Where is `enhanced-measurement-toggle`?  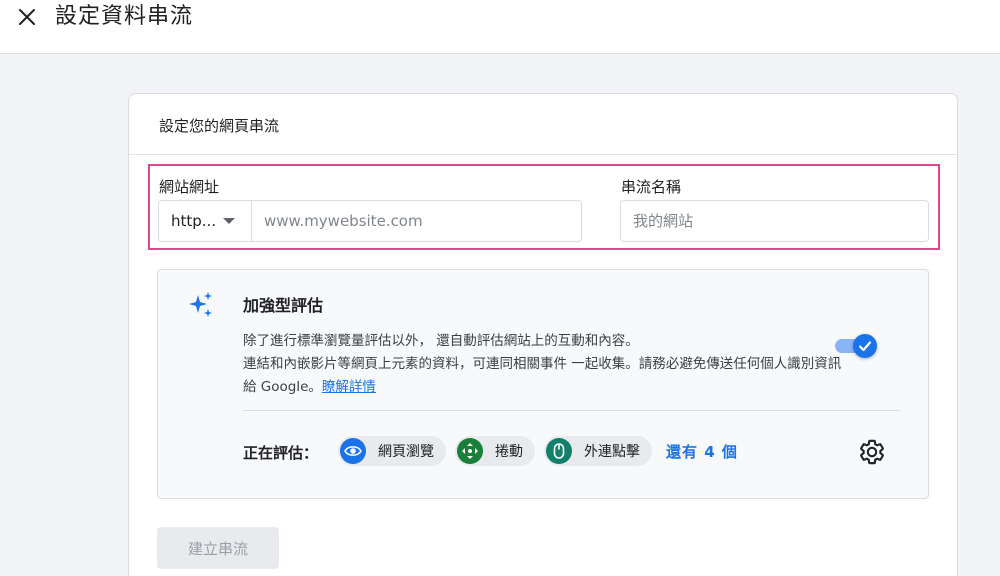
enhanced-measurement-toggle is located at coordinates (857, 346).